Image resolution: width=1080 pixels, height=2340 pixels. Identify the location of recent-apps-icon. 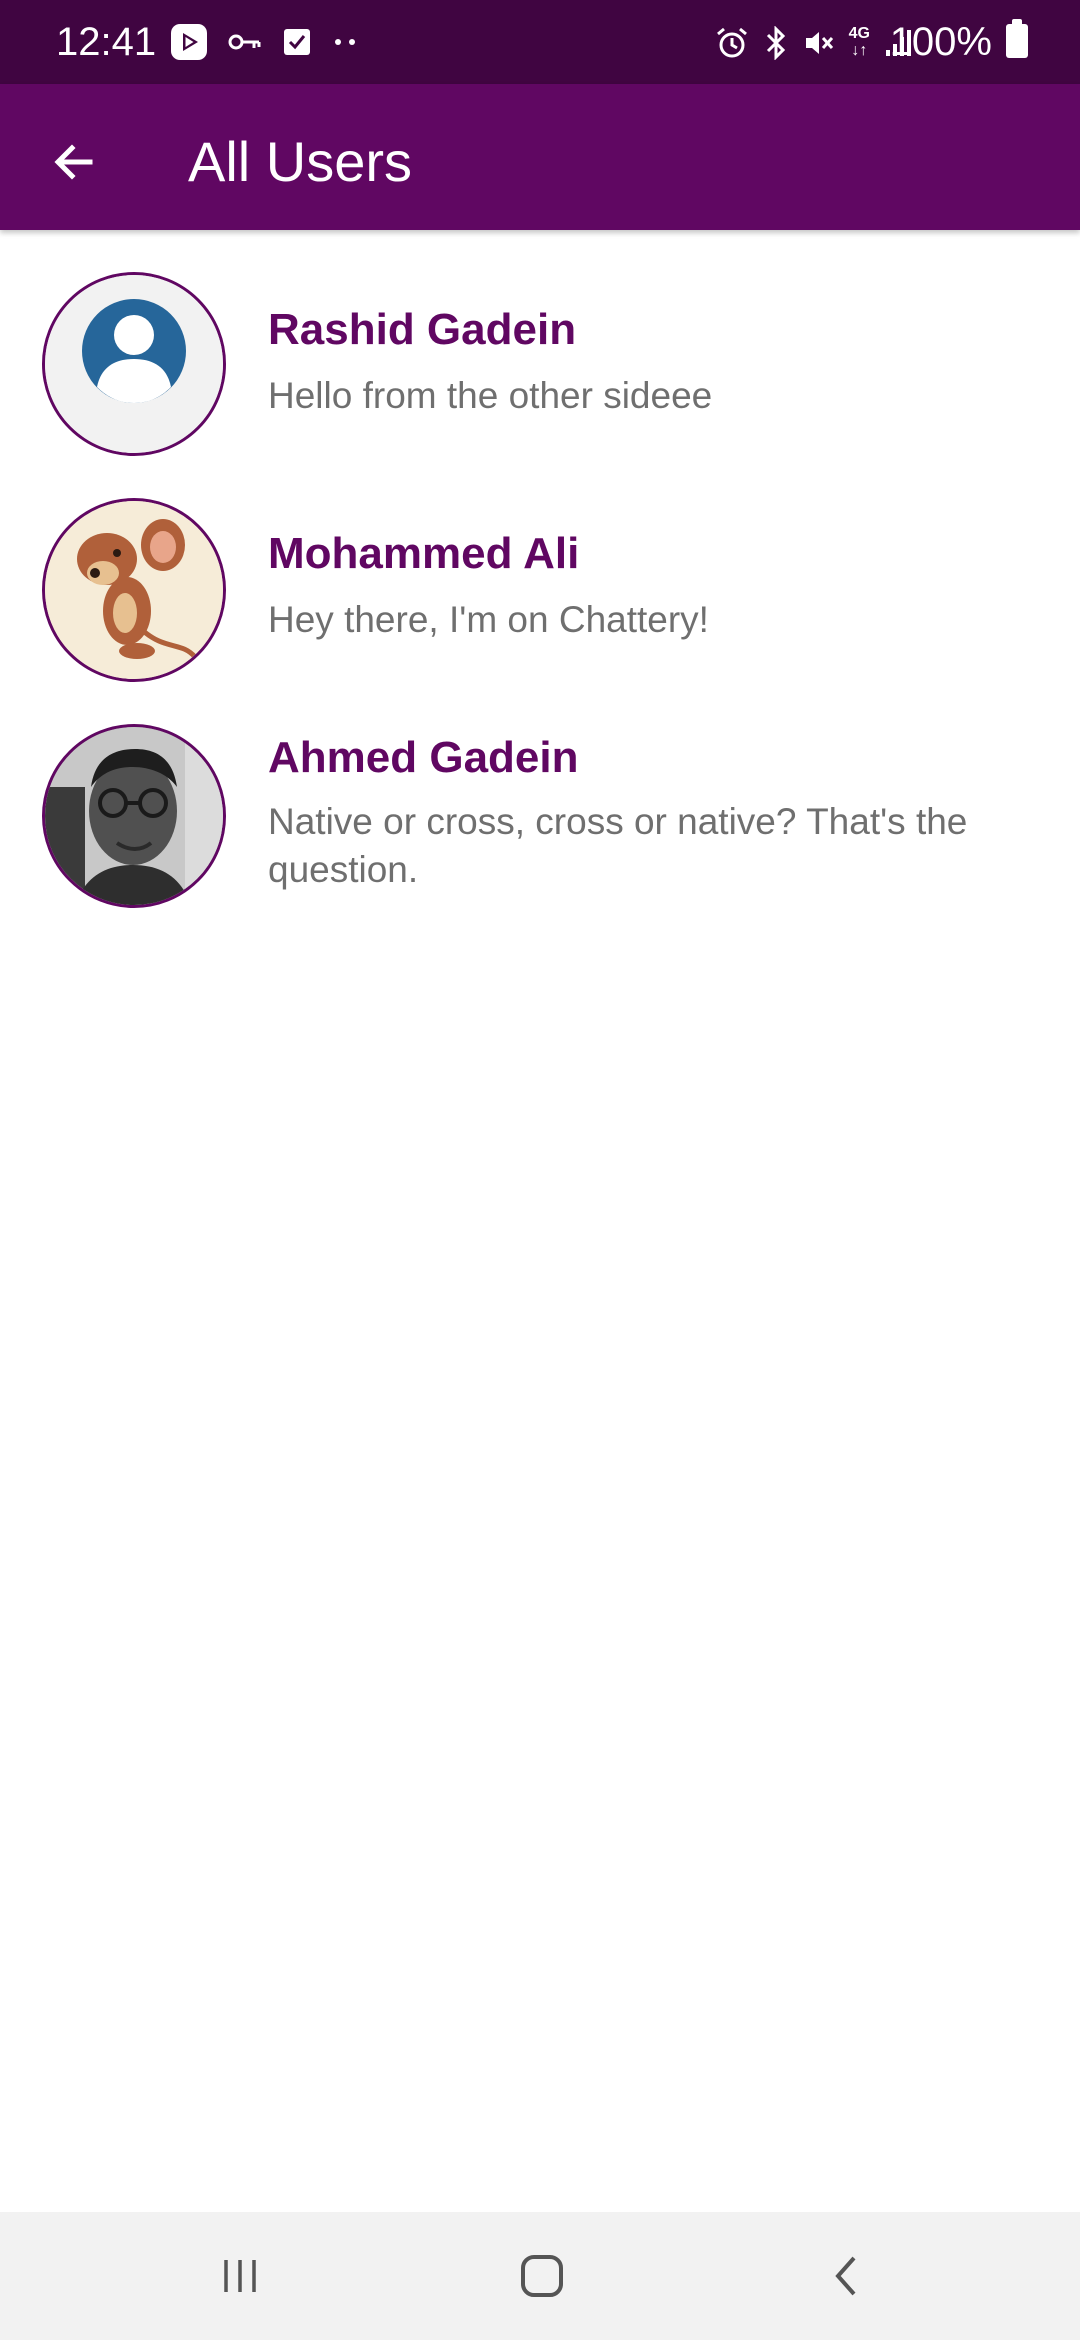
(240, 2276).